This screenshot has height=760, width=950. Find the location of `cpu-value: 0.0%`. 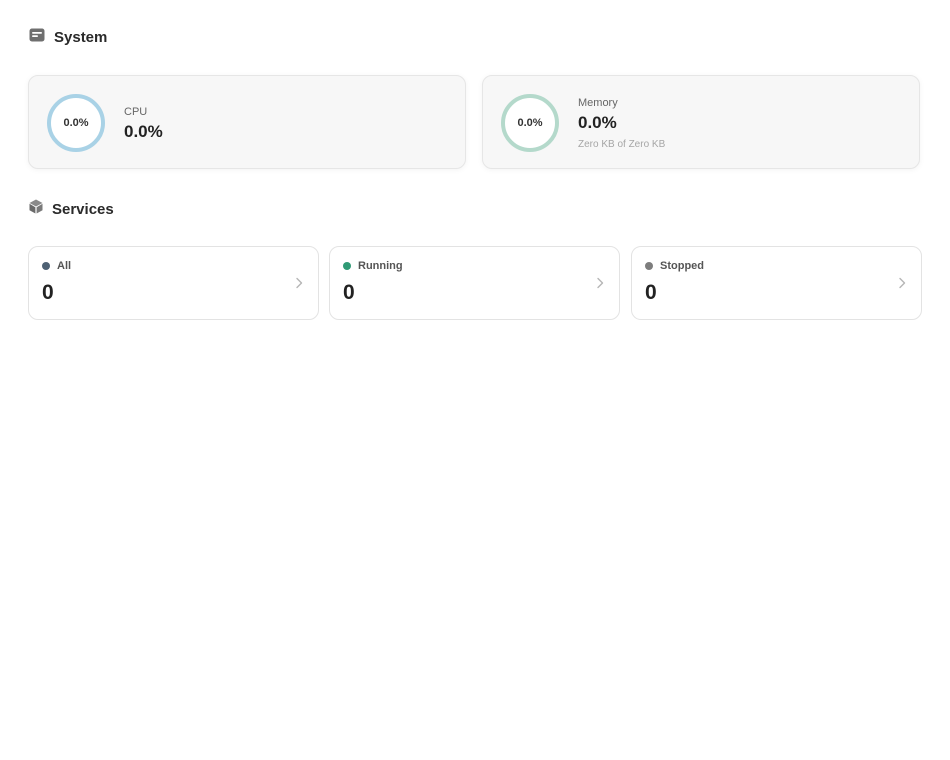

cpu-value: 0.0% is located at coordinates (143, 131).